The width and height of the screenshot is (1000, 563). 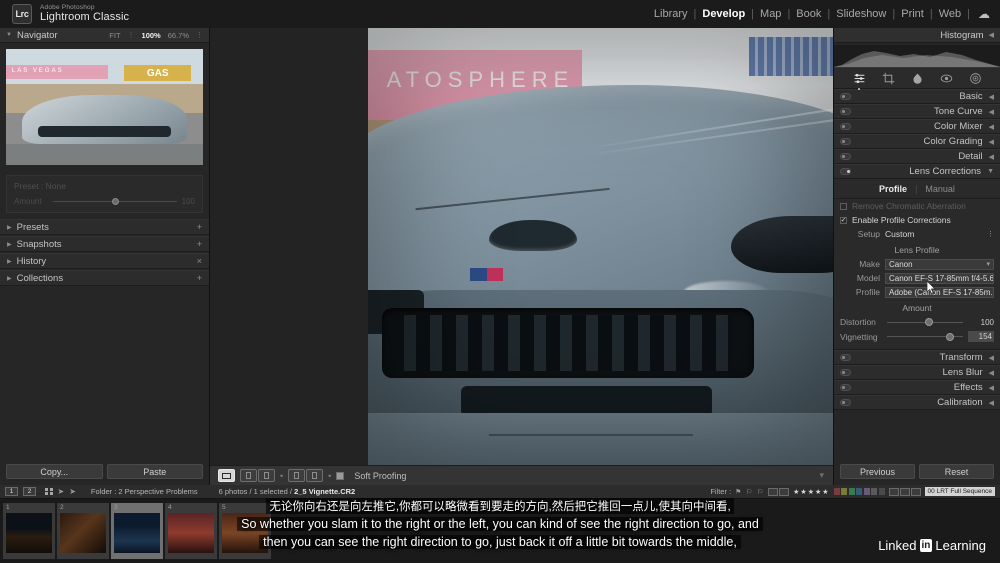 I want to click on filmstrip-view-modes, so click(x=904, y=491).